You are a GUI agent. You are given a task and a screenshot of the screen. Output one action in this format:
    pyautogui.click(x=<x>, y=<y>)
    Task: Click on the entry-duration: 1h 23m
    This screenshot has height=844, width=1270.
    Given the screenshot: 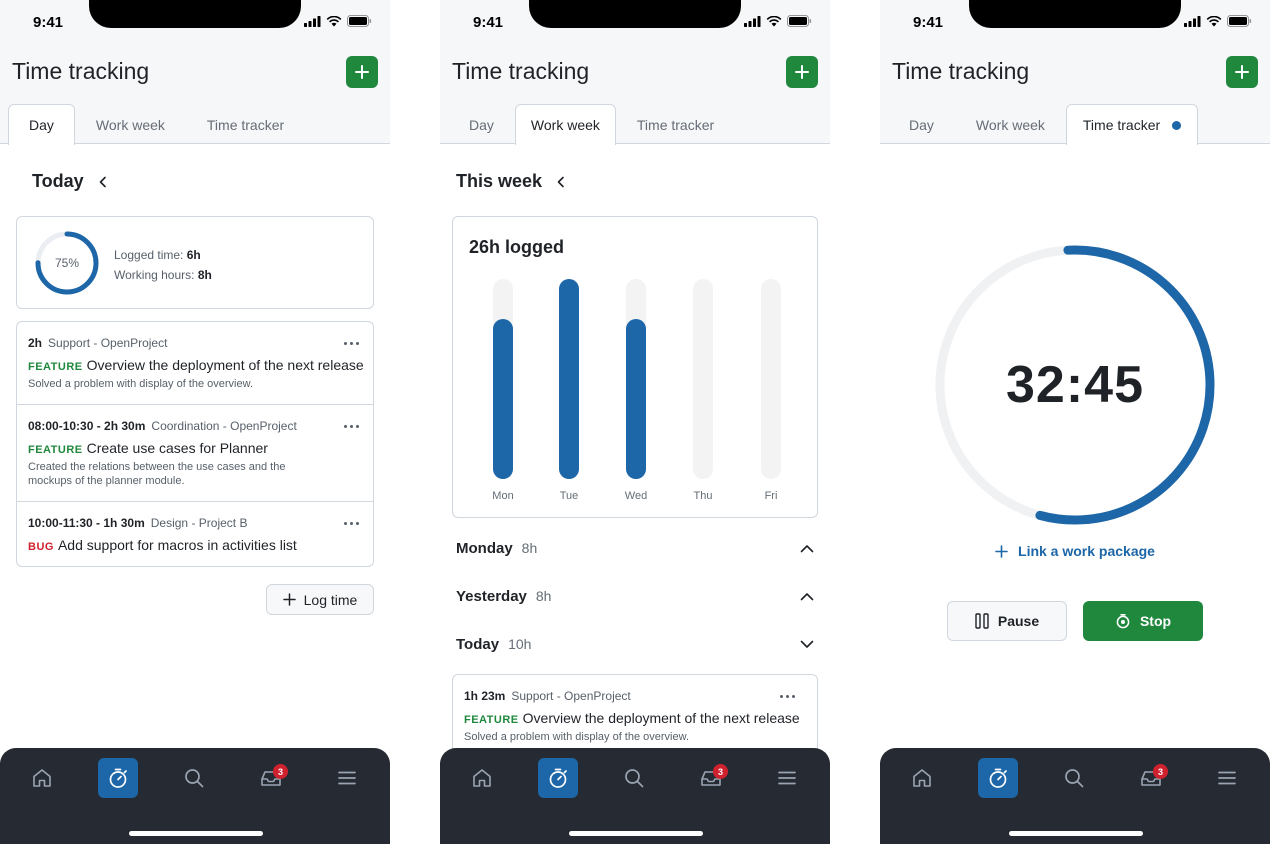 What is the action you would take?
    pyautogui.click(x=485, y=696)
    